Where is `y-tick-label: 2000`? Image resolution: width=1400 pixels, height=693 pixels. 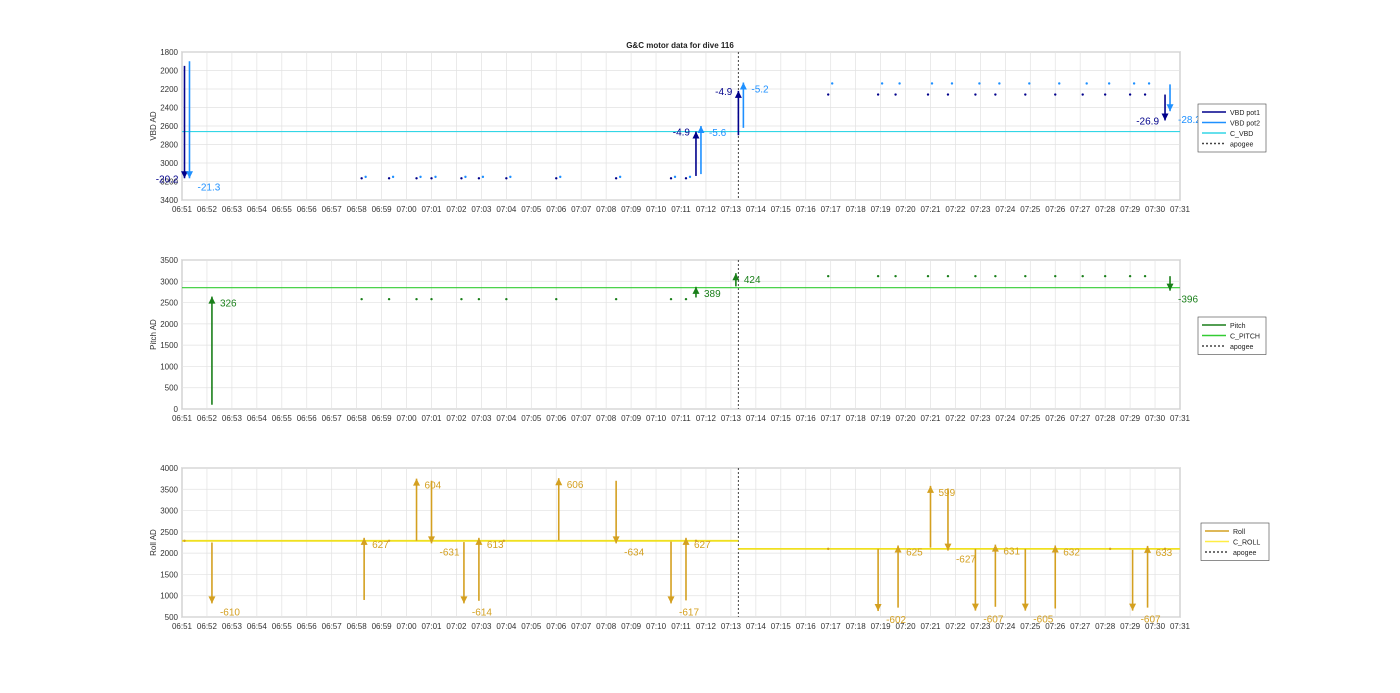
y-tick-label: 2000 is located at coordinates (169, 71).